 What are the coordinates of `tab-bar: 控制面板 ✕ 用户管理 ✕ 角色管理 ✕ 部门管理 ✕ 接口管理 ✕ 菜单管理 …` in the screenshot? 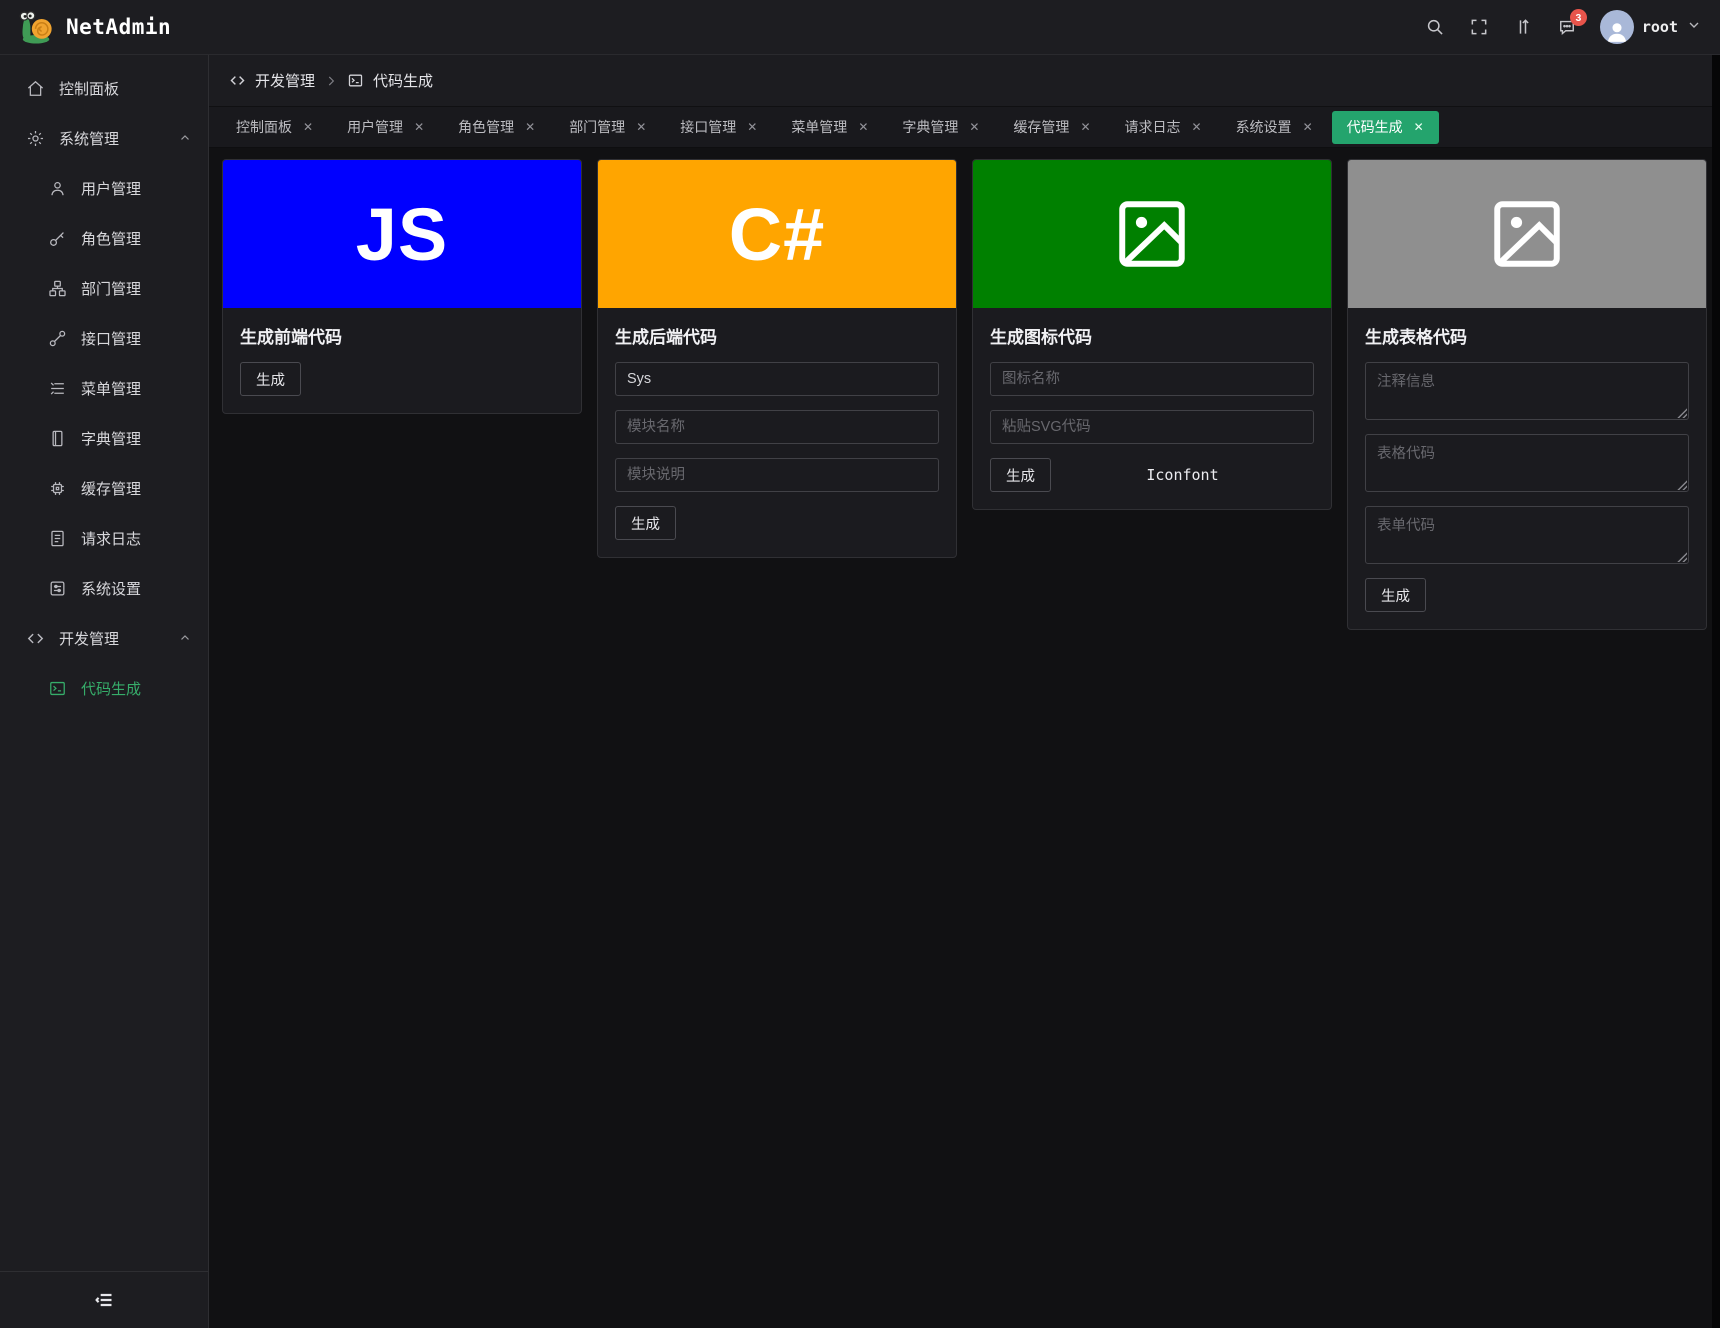 It's located at (964, 127).